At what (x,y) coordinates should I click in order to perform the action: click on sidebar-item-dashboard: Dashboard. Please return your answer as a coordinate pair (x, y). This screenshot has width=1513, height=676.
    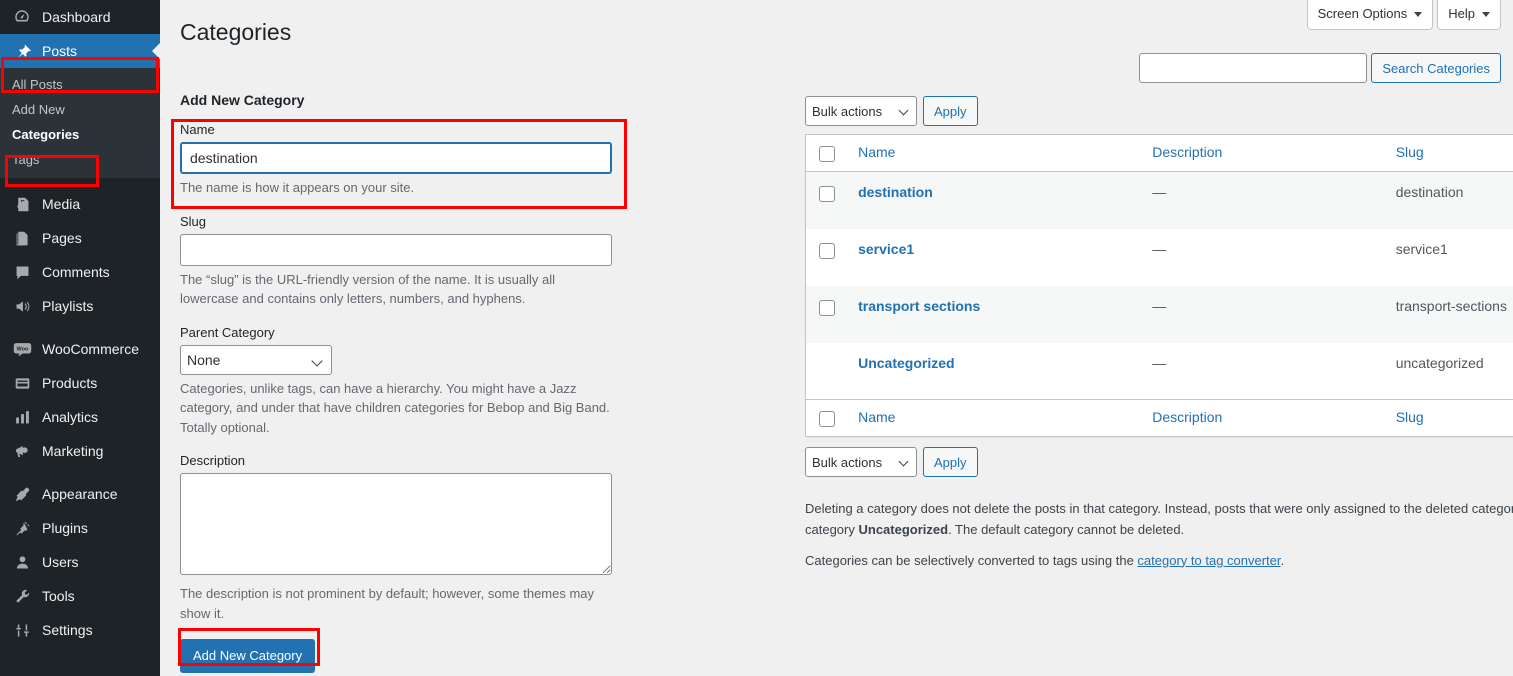
    Looking at the image, I should click on (80, 17).